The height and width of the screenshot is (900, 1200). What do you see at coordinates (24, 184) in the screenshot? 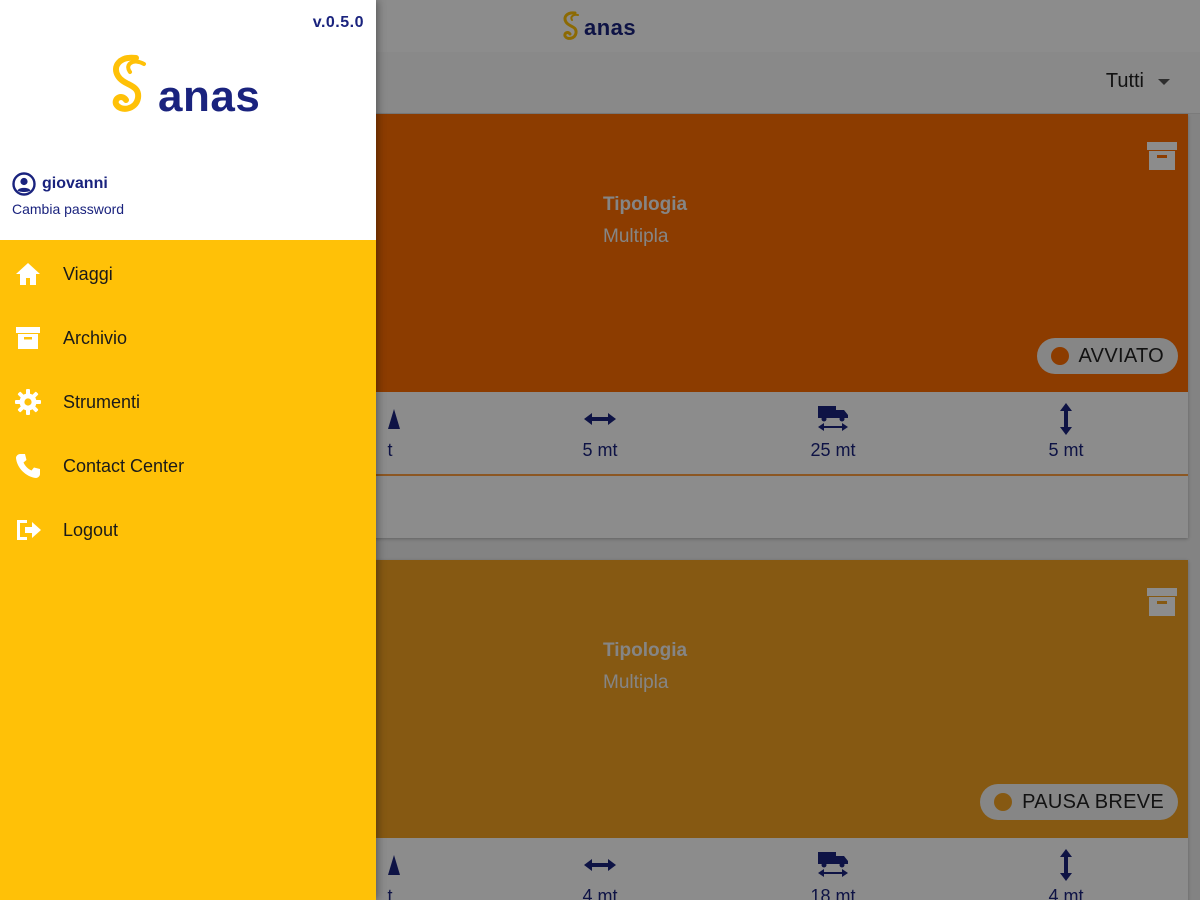
I see `account-circle-icon` at bounding box center [24, 184].